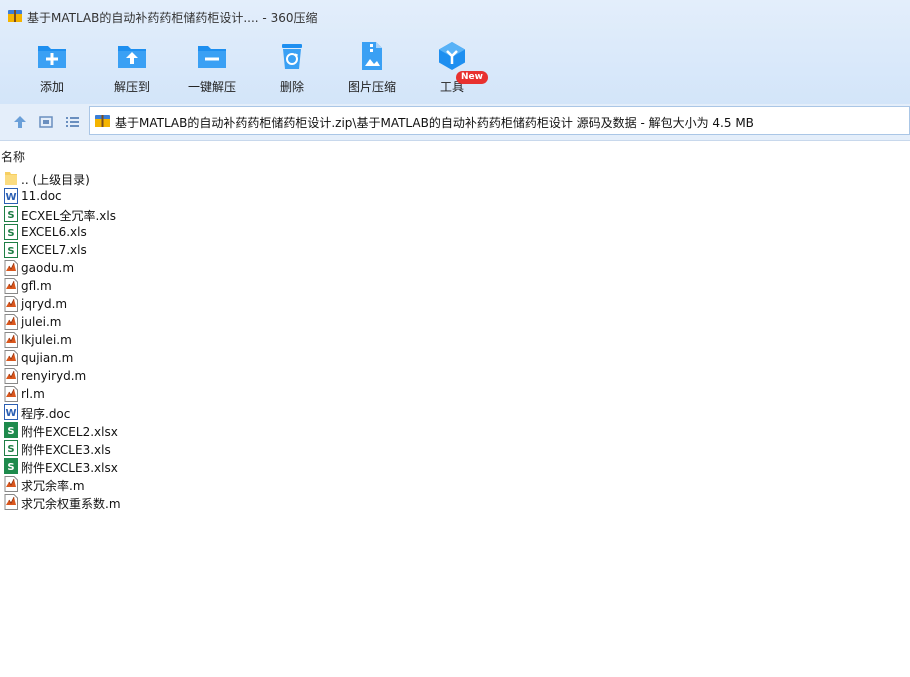 The image size is (910, 677). What do you see at coordinates (180, 322) in the screenshot?
I see `file-row: julei.m` at bounding box center [180, 322].